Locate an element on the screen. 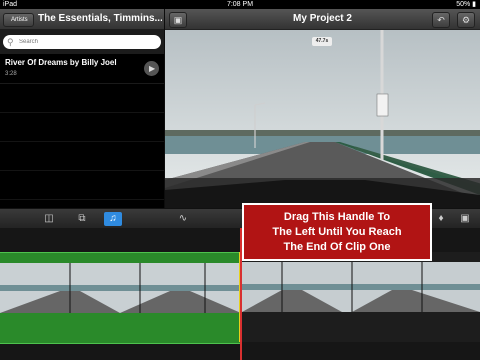 This screenshot has height=360, width=480. zoom-badge: 47.7s is located at coordinates (322, 41).